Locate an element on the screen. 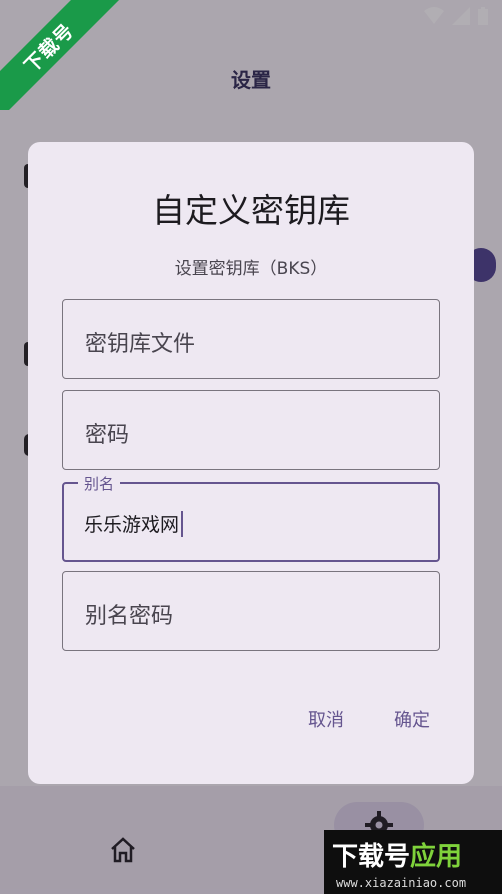 The height and width of the screenshot is (894, 502). dialog-title: 自定义密钥库 is located at coordinates (251, 210).